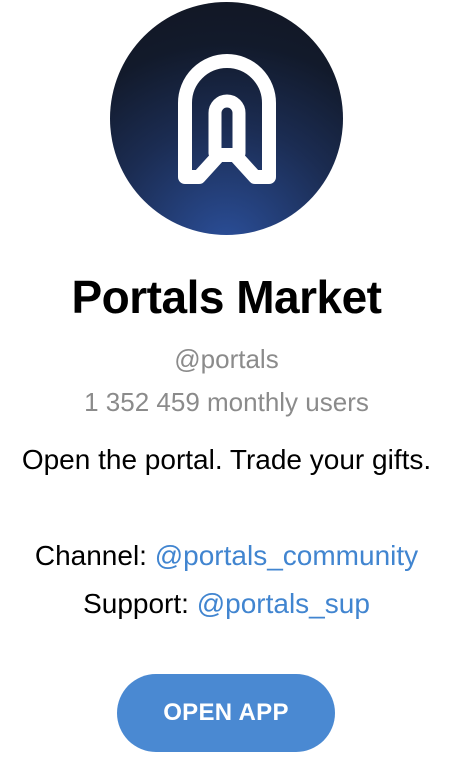 Image resolution: width=453 pixels, height=780 pixels. I want to click on channel-link: @portals_community, so click(286, 555).